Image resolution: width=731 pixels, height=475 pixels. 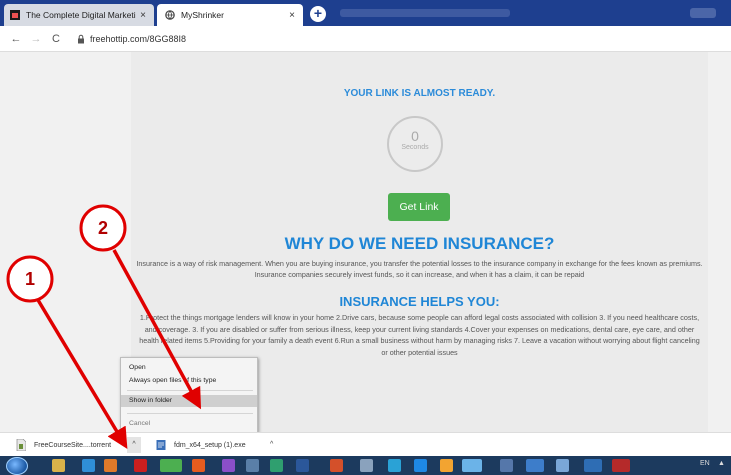 What do you see at coordinates (16, 39) in the screenshot?
I see `back-button: ←` at bounding box center [16, 39].